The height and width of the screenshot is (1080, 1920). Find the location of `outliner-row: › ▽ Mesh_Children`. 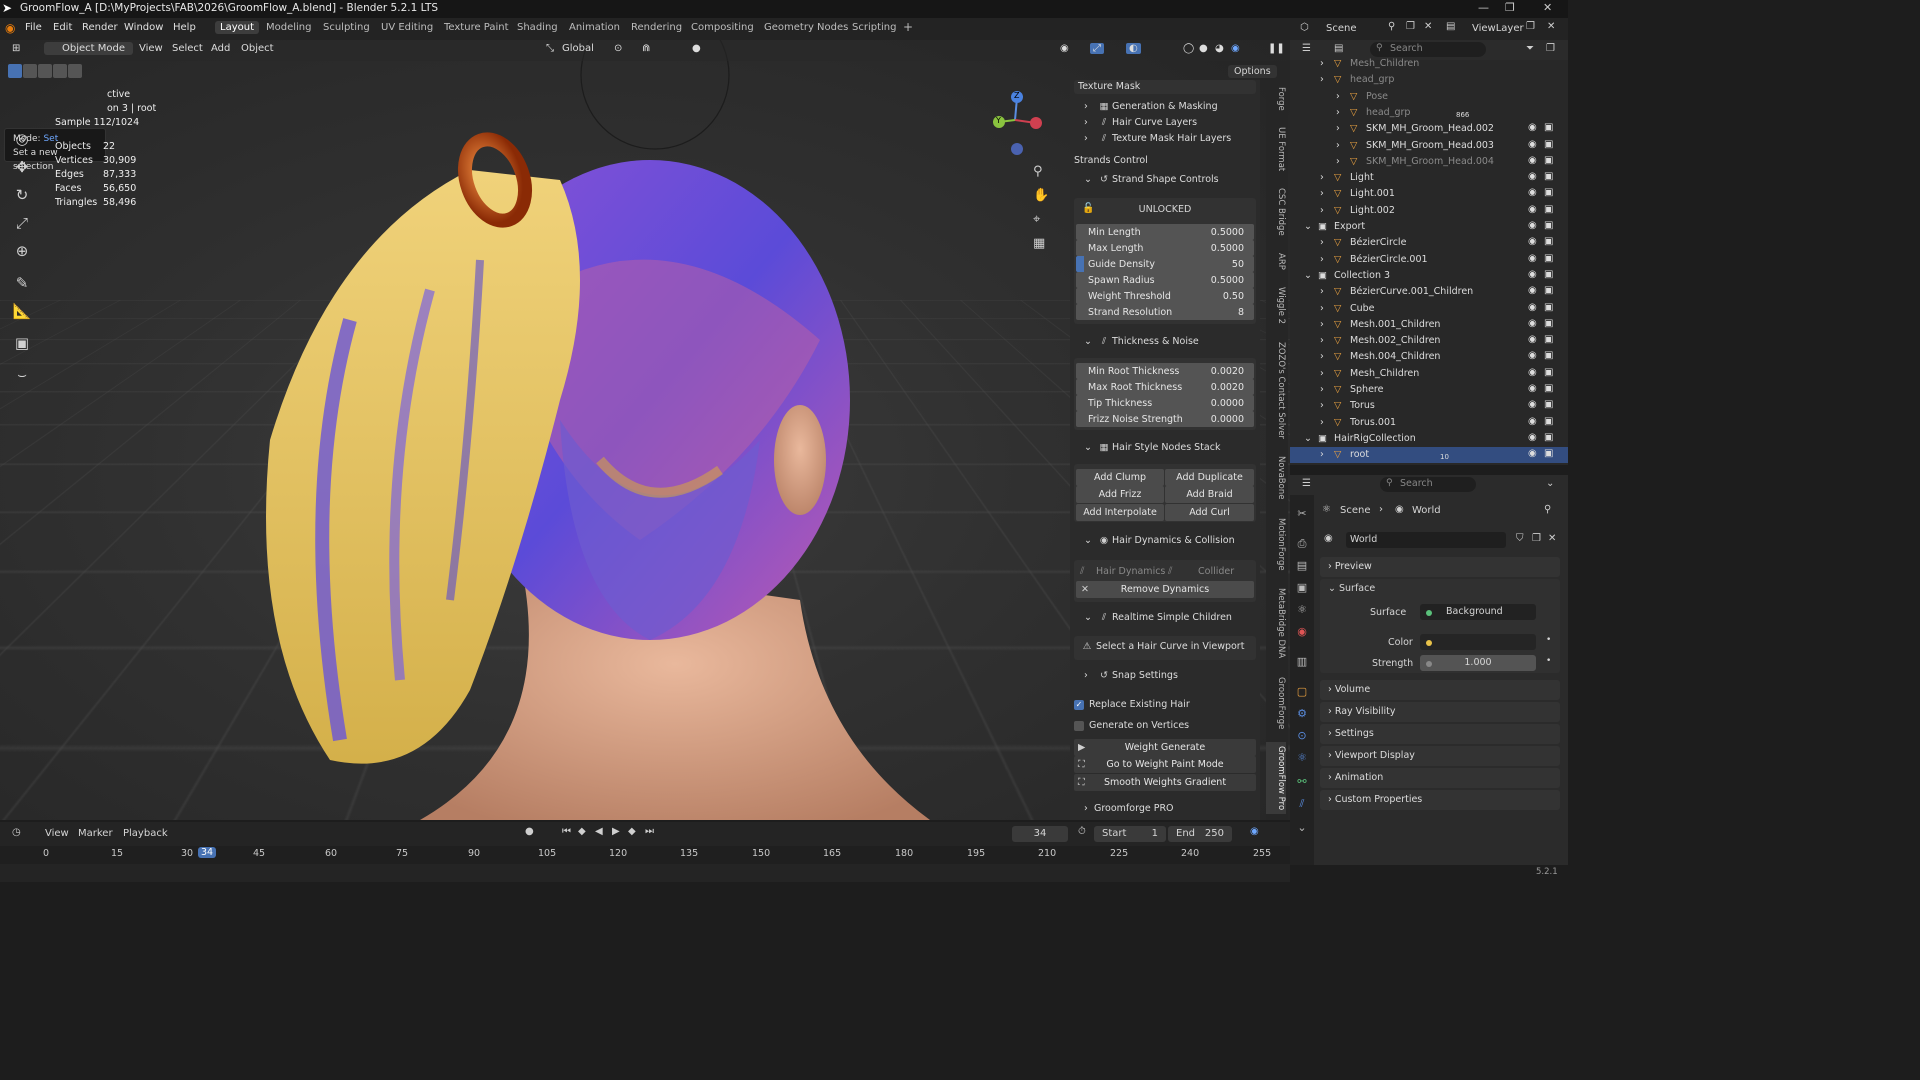

outliner-row: › ▽ Mesh_Children is located at coordinates (1429, 64).